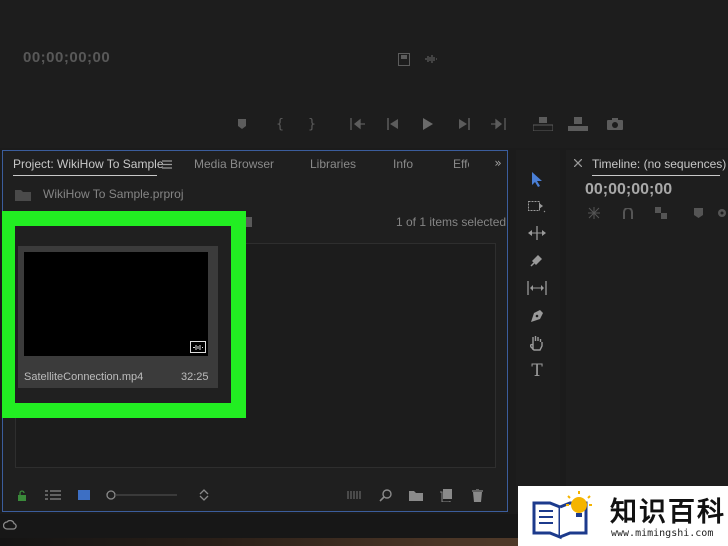 This screenshot has width=728, height=546. What do you see at coordinates (416, 495) in the screenshot?
I see `new-bin-icon` at bounding box center [416, 495].